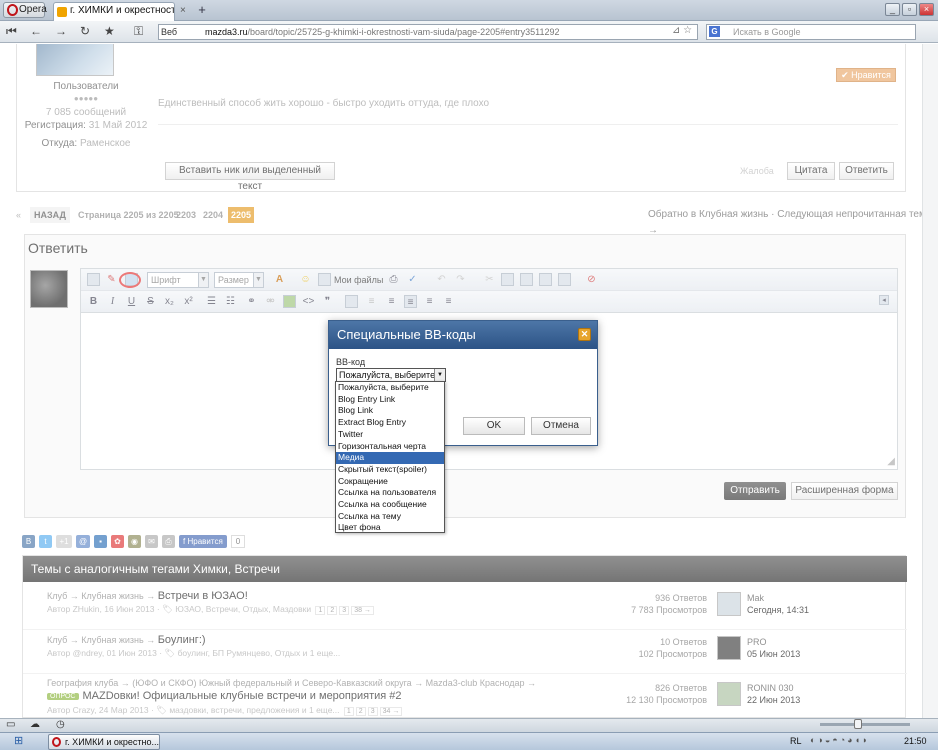 This screenshot has height=750, width=938. Describe the element at coordinates (930, 381) in the screenshot. I see `page-scrollbar` at that location.